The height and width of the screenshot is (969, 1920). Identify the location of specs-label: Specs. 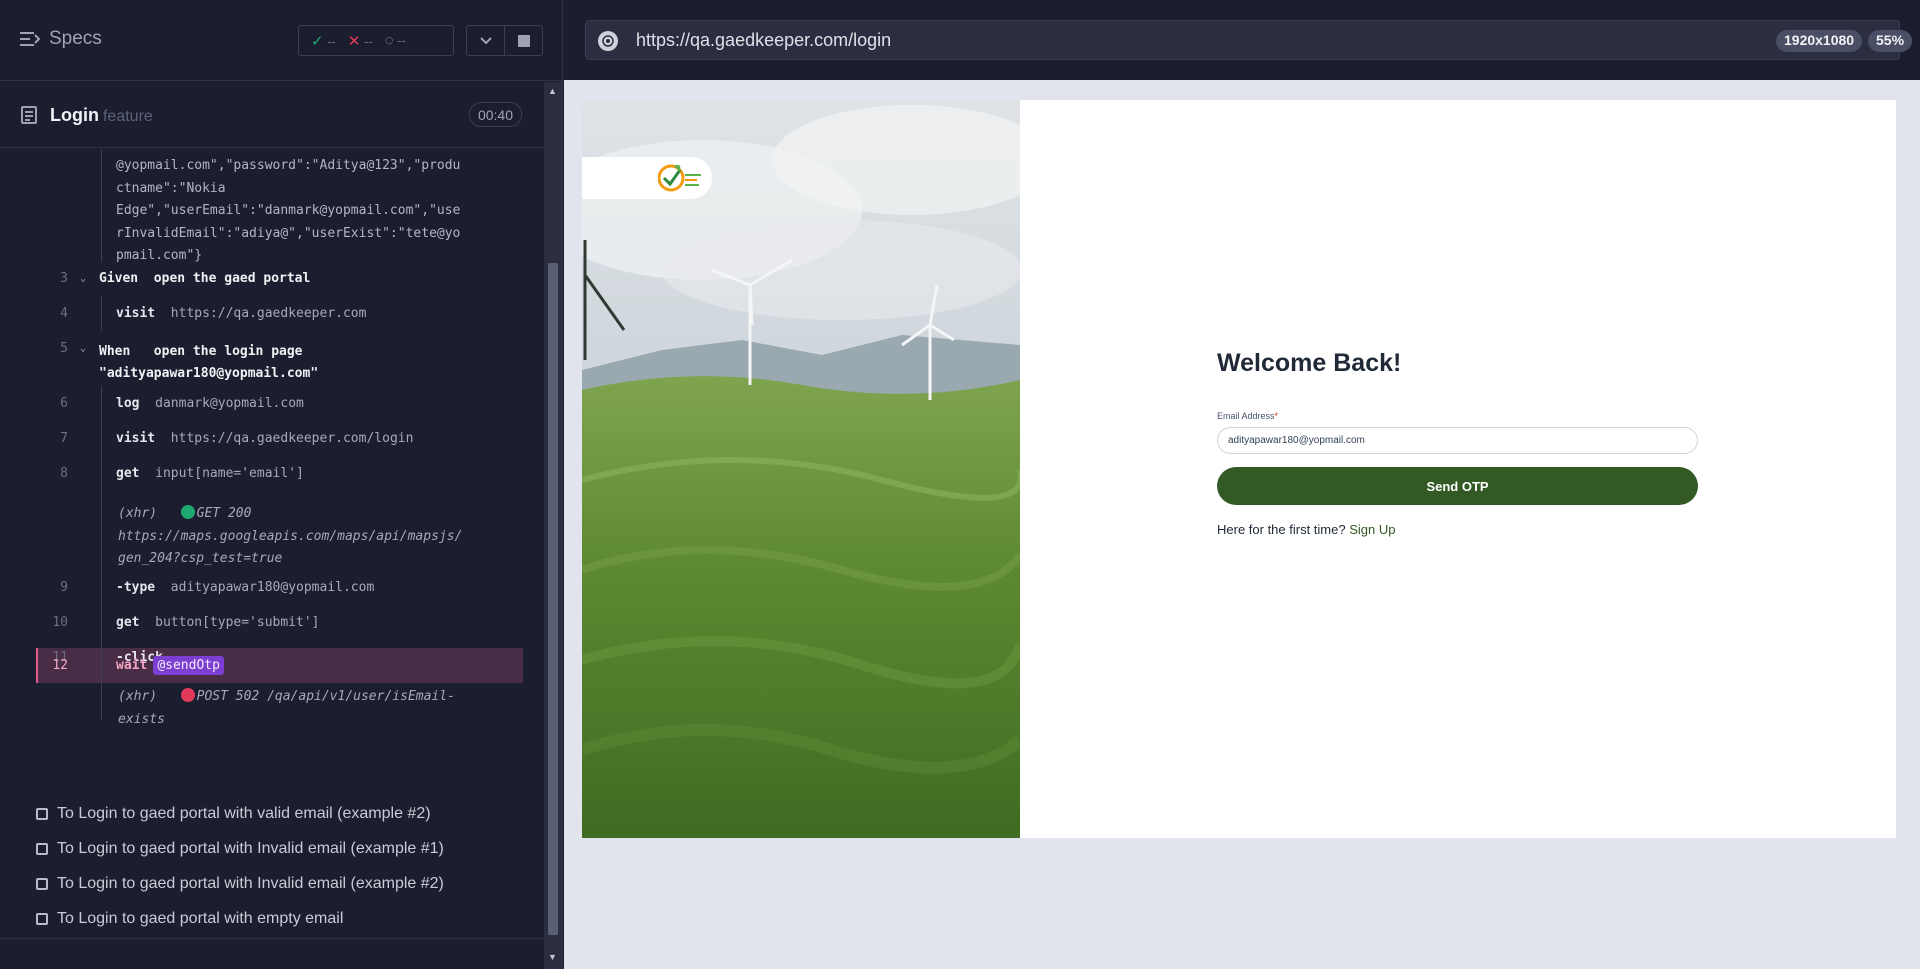
(75, 38).